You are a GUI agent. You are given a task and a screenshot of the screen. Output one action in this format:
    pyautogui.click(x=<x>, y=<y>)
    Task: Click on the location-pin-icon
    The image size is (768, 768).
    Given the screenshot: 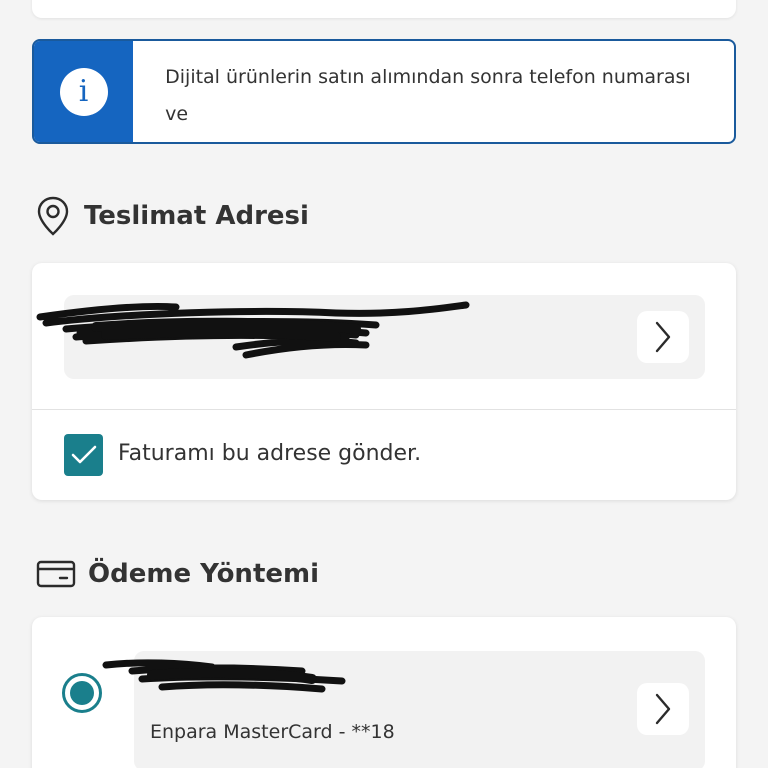 What is the action you would take?
    pyautogui.click(x=53, y=216)
    